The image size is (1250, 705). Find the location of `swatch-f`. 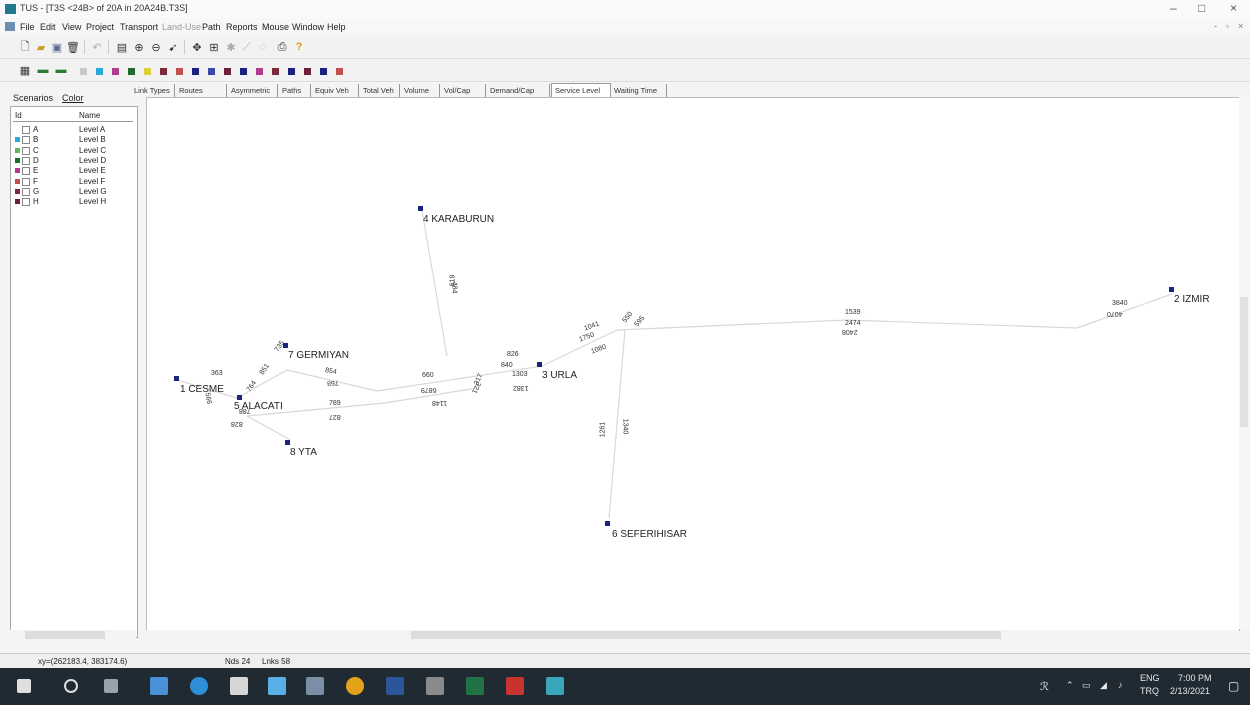

swatch-f is located at coordinates (163, 71).